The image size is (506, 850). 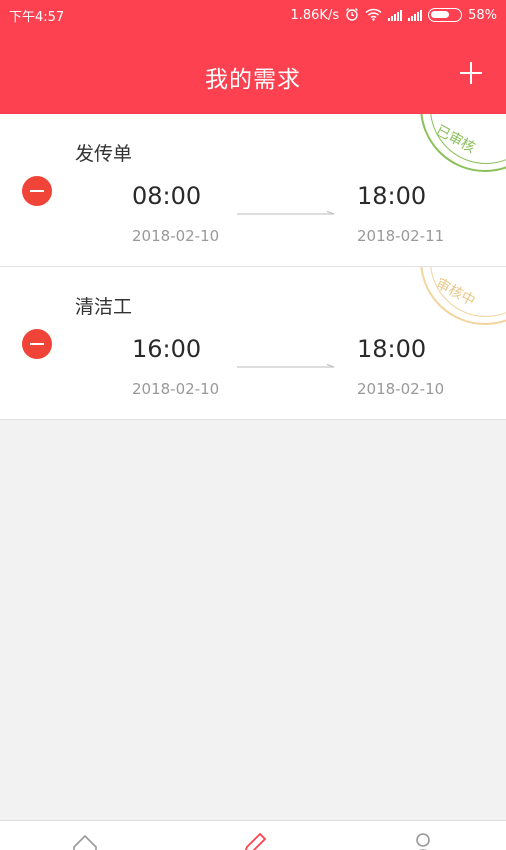 I want to click on status-right: 1.86K/s 58%, so click(x=393, y=15).